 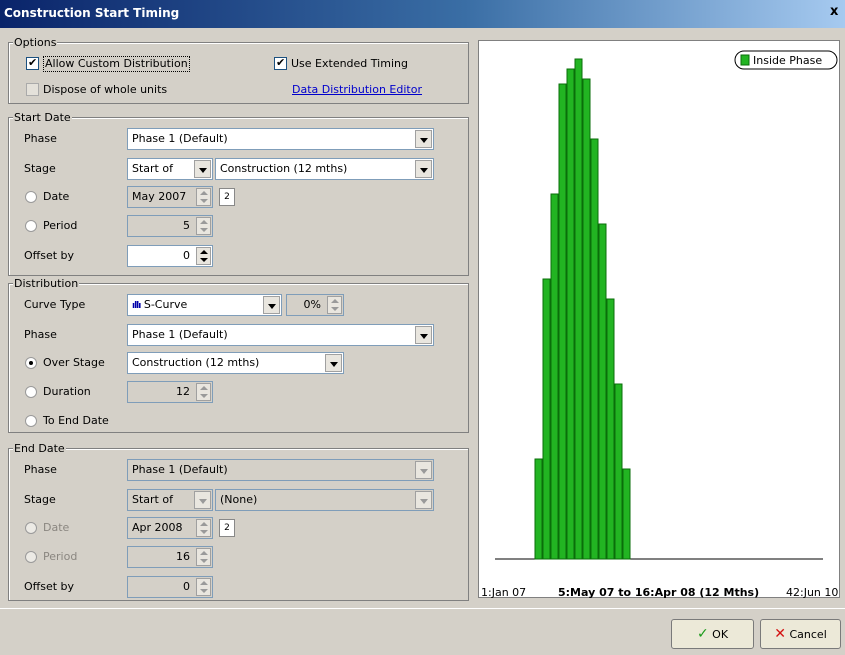 What do you see at coordinates (40, 334) in the screenshot?
I see `distribution-phase-label: Phase` at bounding box center [40, 334].